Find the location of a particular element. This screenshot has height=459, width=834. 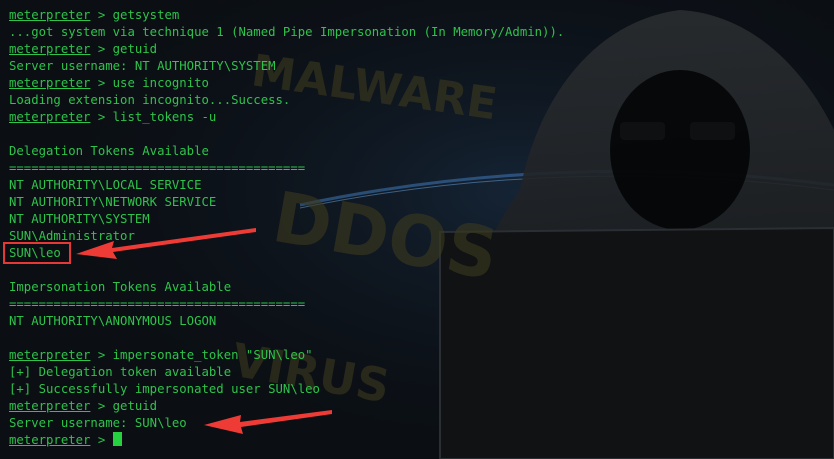

terminal-line: meterpreter > getsystem is located at coordinates (421, 15).